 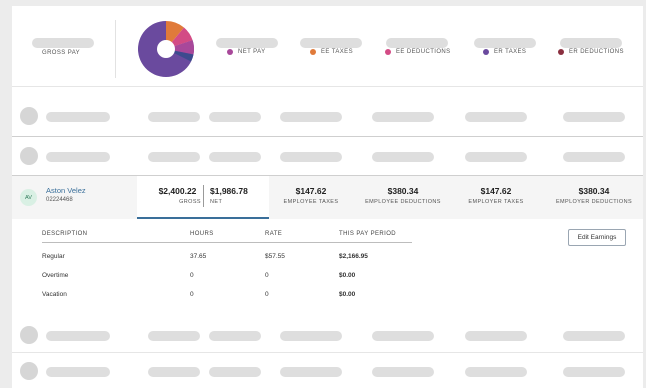 I want to click on legend-label-er-taxes: ER TAXES, so click(x=510, y=52).